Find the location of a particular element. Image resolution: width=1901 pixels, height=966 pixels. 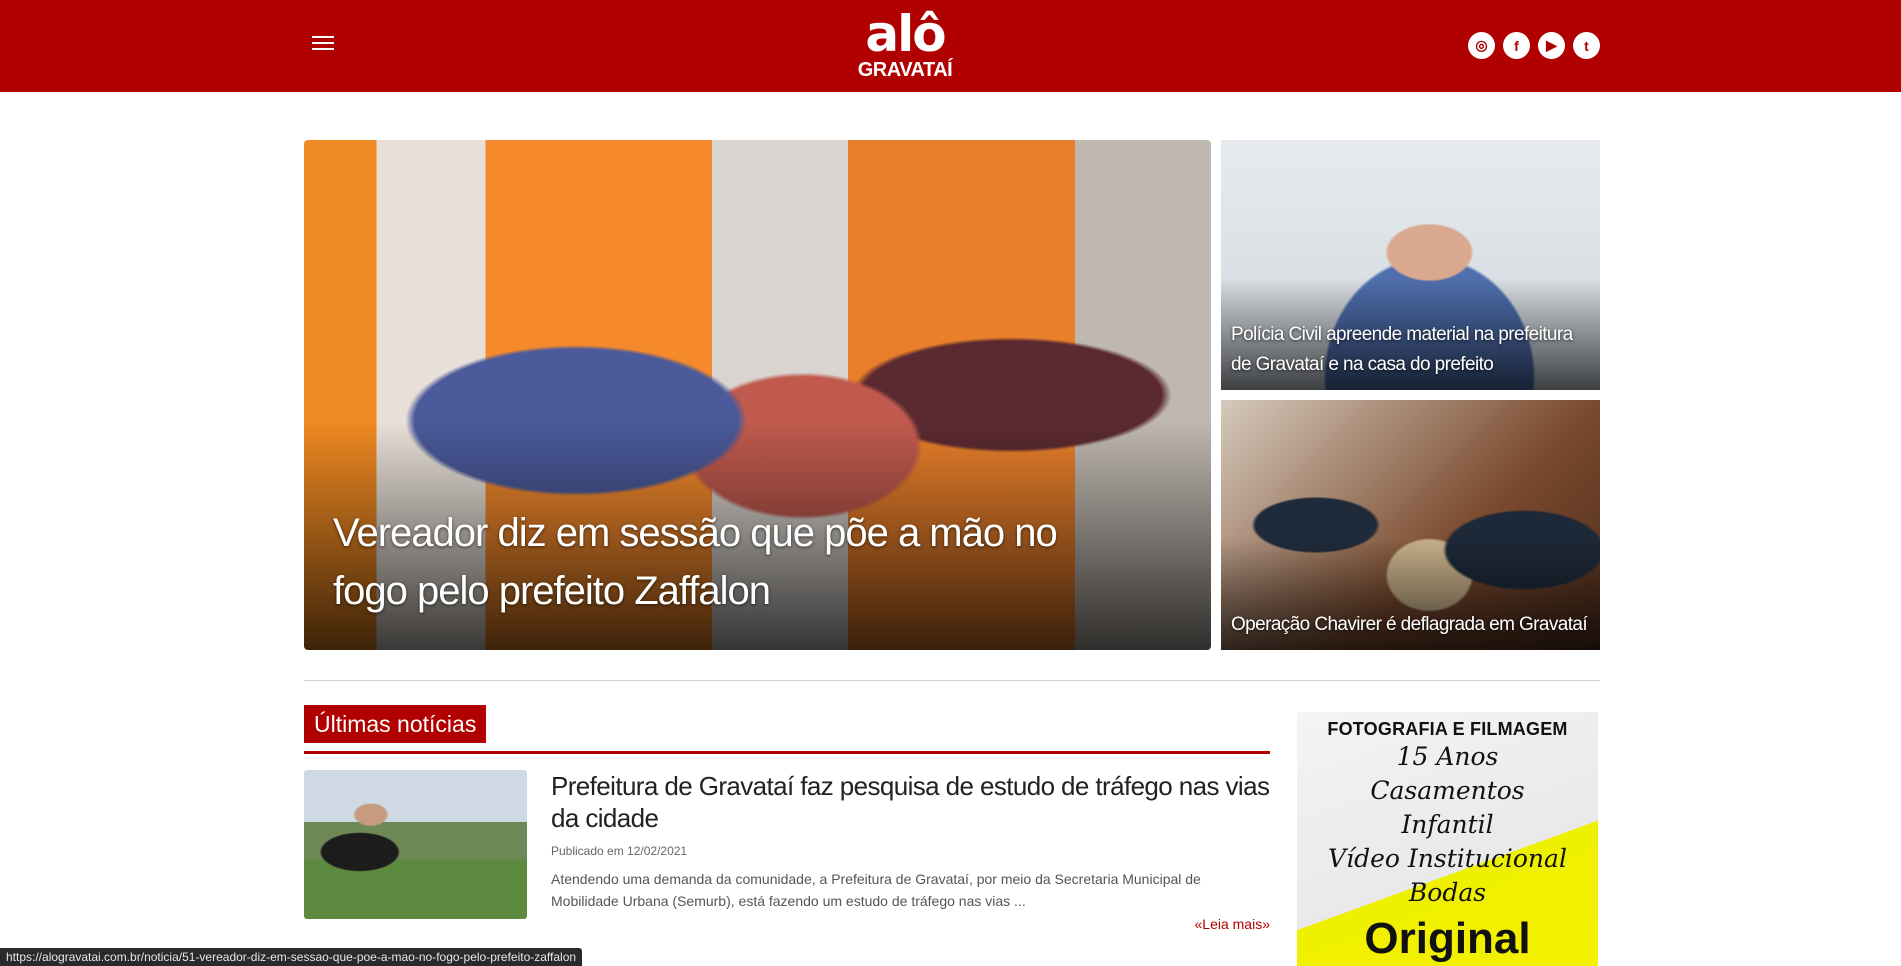

news-date: Publicado em 12/02/2021 is located at coordinates (619, 851).